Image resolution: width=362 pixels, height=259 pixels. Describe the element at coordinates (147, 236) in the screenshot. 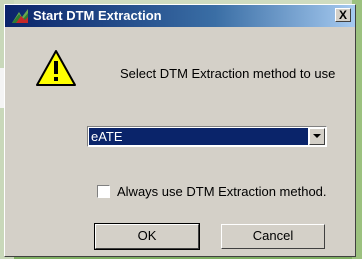

I see `ok-button: OK` at that location.